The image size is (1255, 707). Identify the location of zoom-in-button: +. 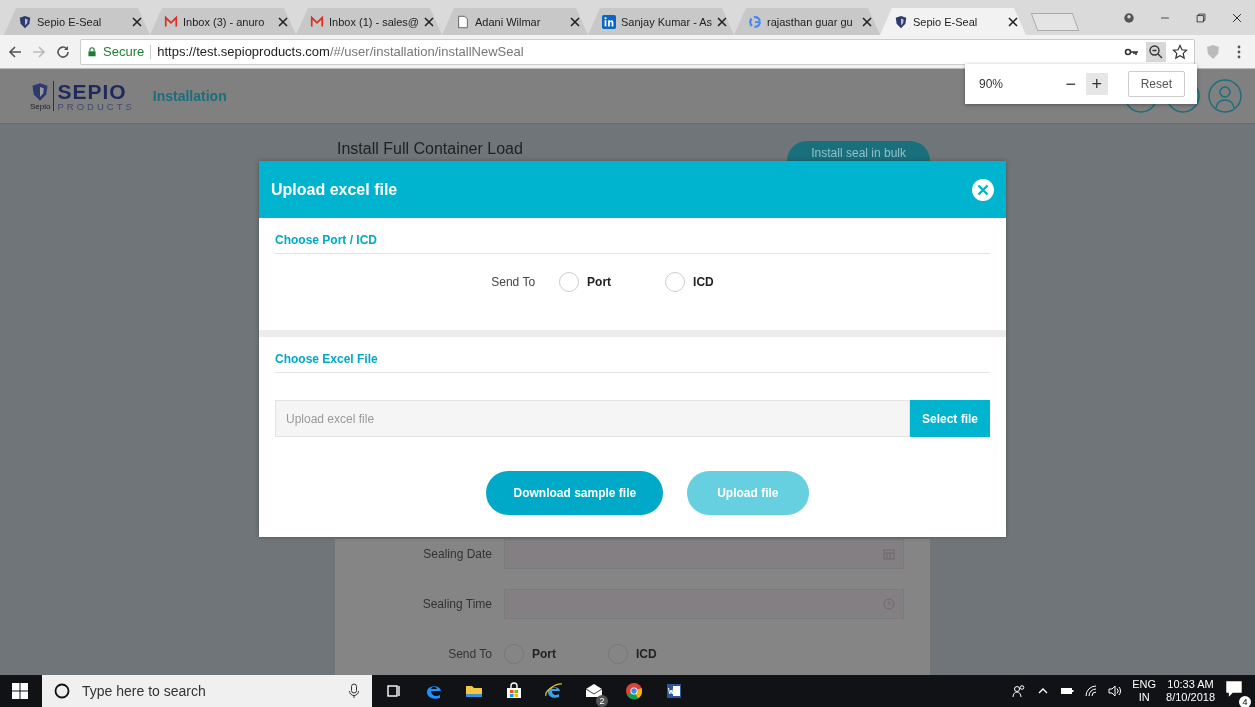
(1096, 84).